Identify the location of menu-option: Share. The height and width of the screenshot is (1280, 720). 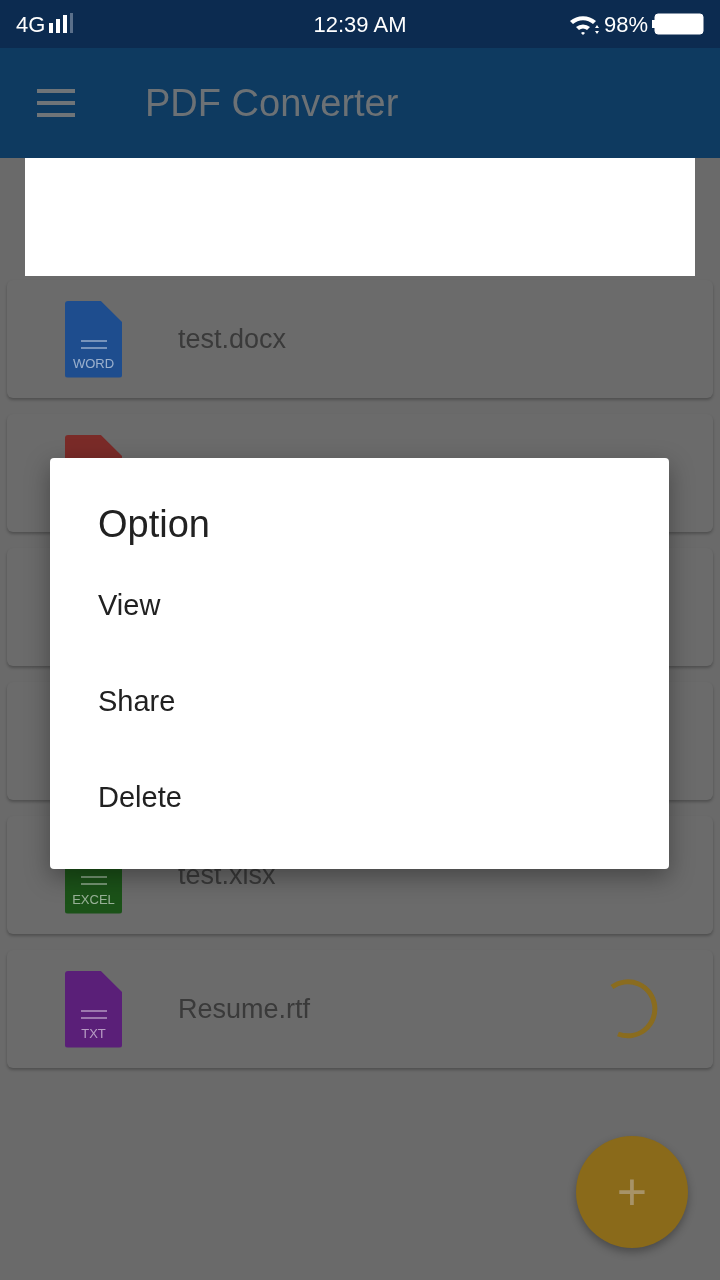
(383, 702).